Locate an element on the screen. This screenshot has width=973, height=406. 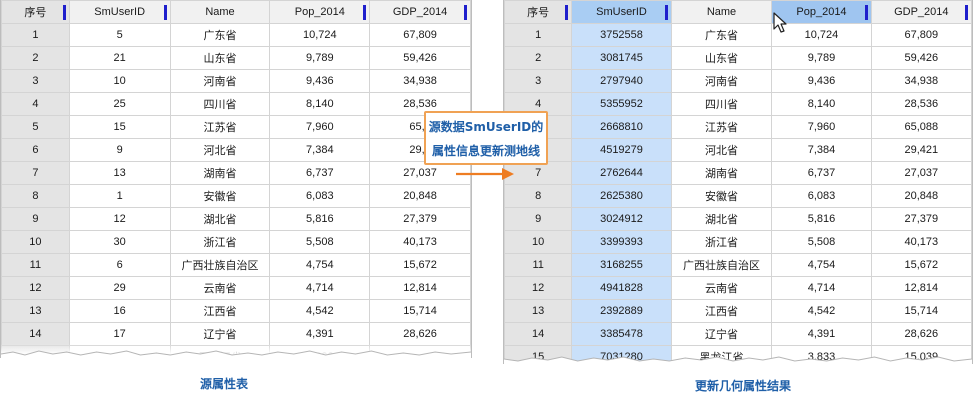
smuserid-cell: 13 is located at coordinates (119, 173).